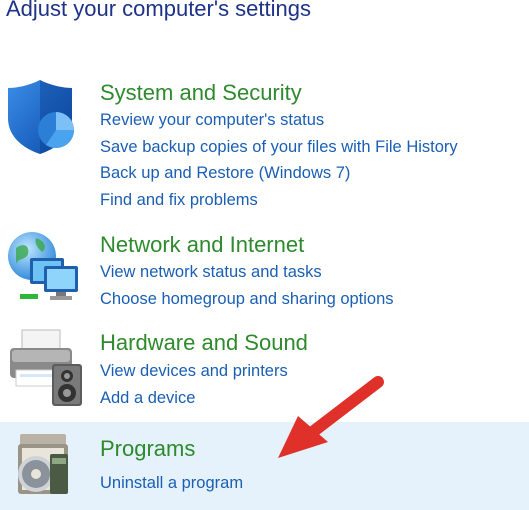  I want to click on page-title: Adjust your computer's settings, so click(159, 10).